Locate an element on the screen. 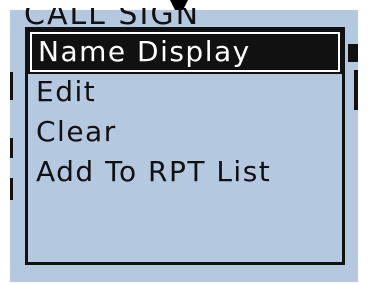 This screenshot has height=284, width=369. menu-item-clear: Clear is located at coordinates (185, 132).